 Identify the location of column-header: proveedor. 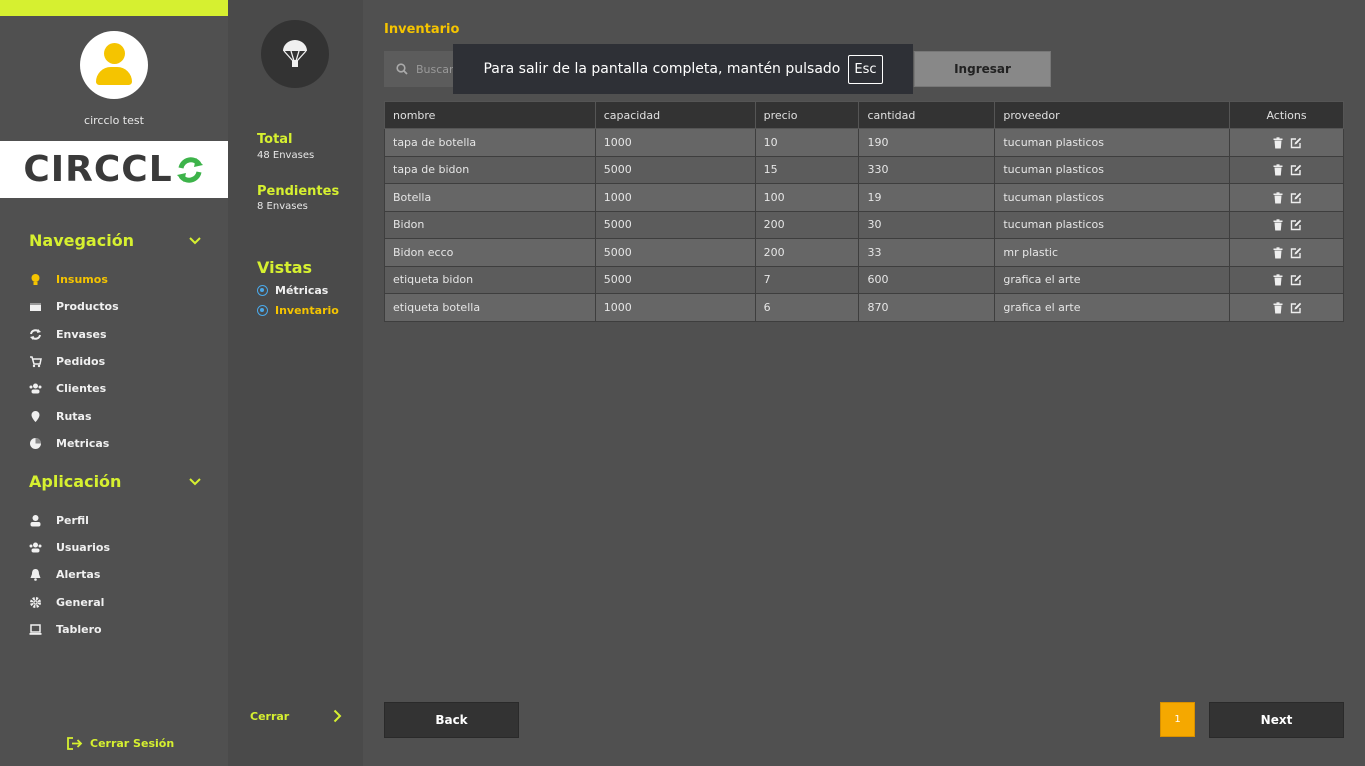
(1112, 115).